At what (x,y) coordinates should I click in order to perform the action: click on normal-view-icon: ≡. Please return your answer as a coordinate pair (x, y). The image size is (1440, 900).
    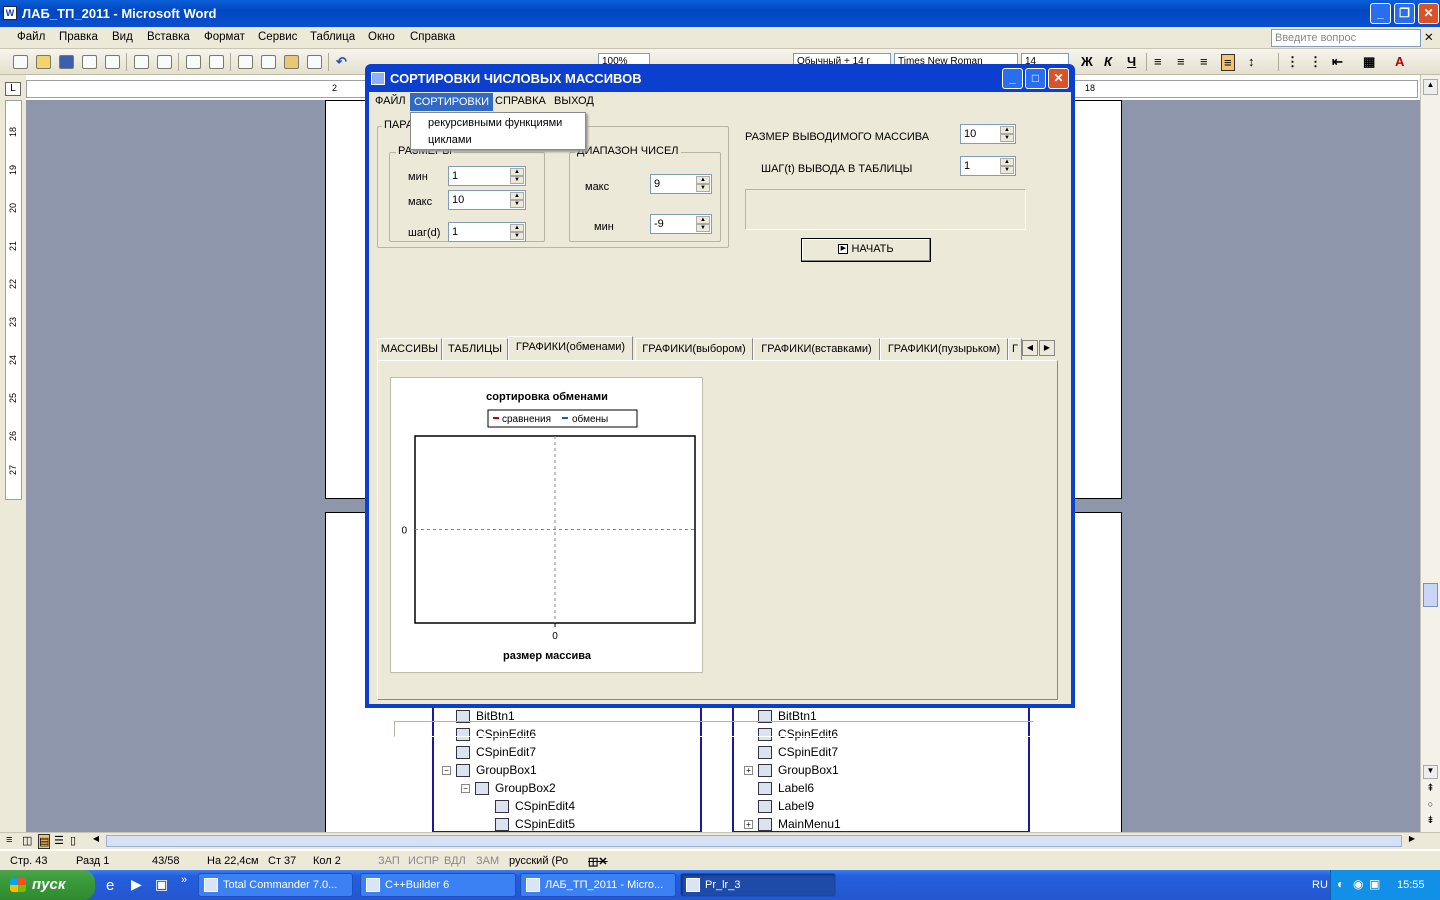
    Looking at the image, I should click on (9, 840).